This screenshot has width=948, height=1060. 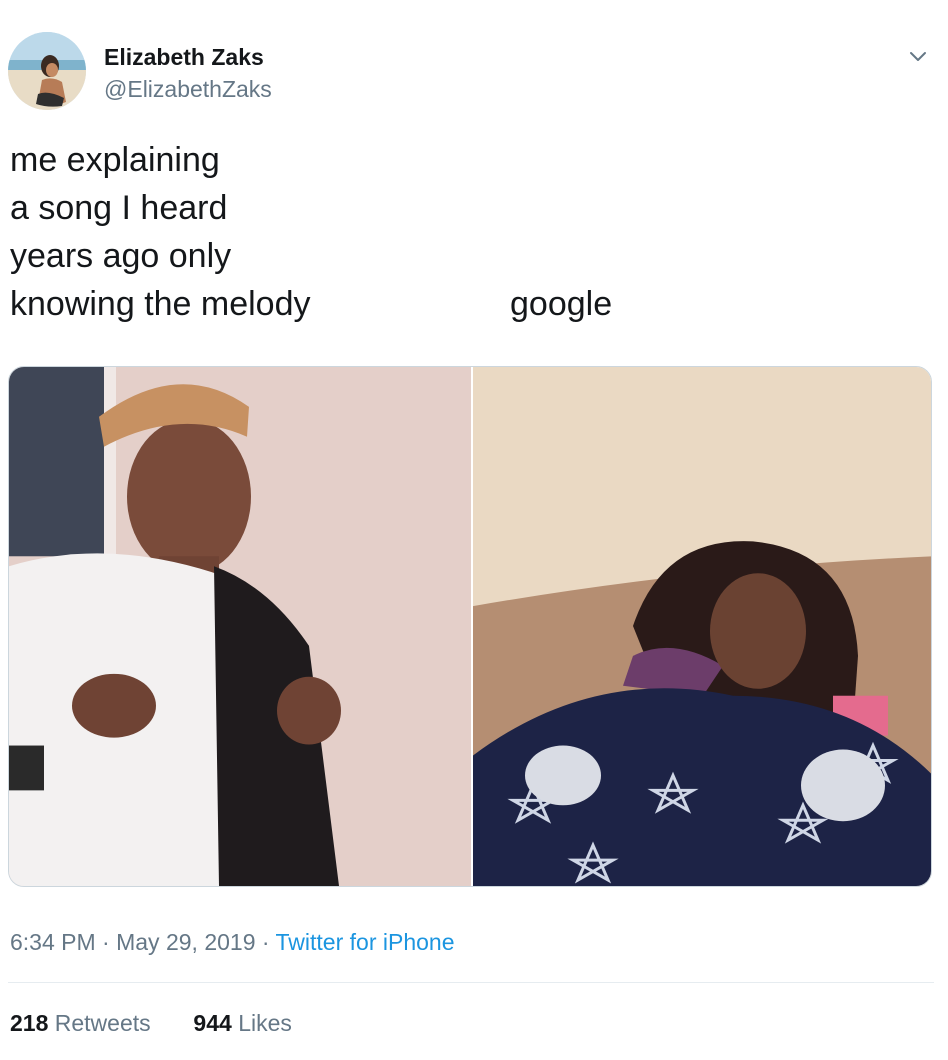 I want to click on likes-stat: 944 Likes, so click(x=242, y=1023).